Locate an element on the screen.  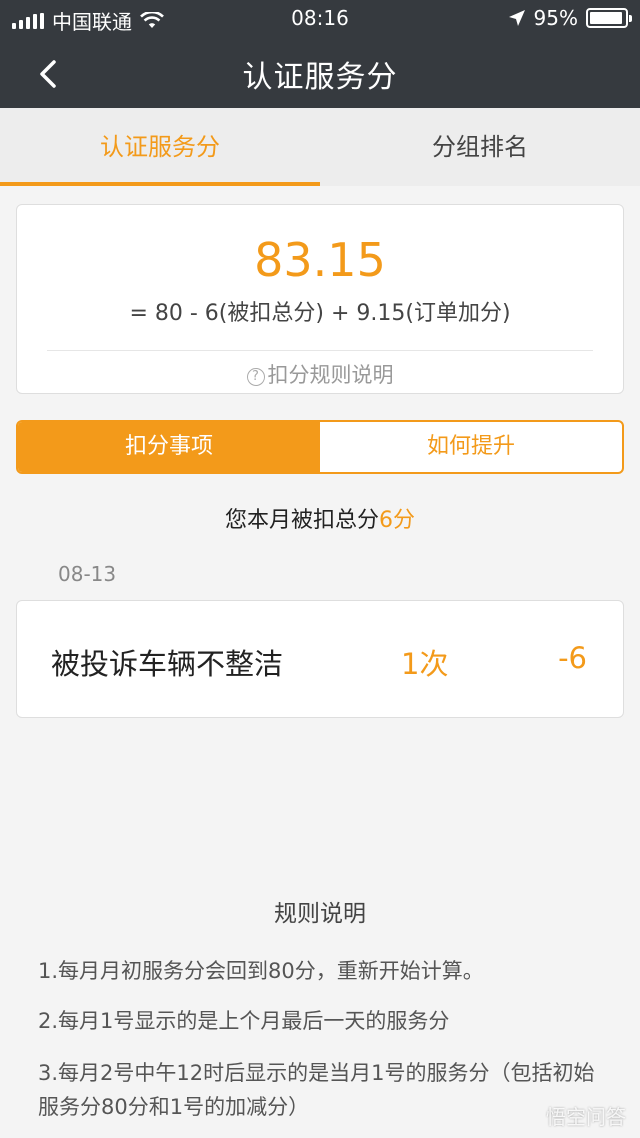
segment-deductions: 扣分事项 is located at coordinates (169, 447).